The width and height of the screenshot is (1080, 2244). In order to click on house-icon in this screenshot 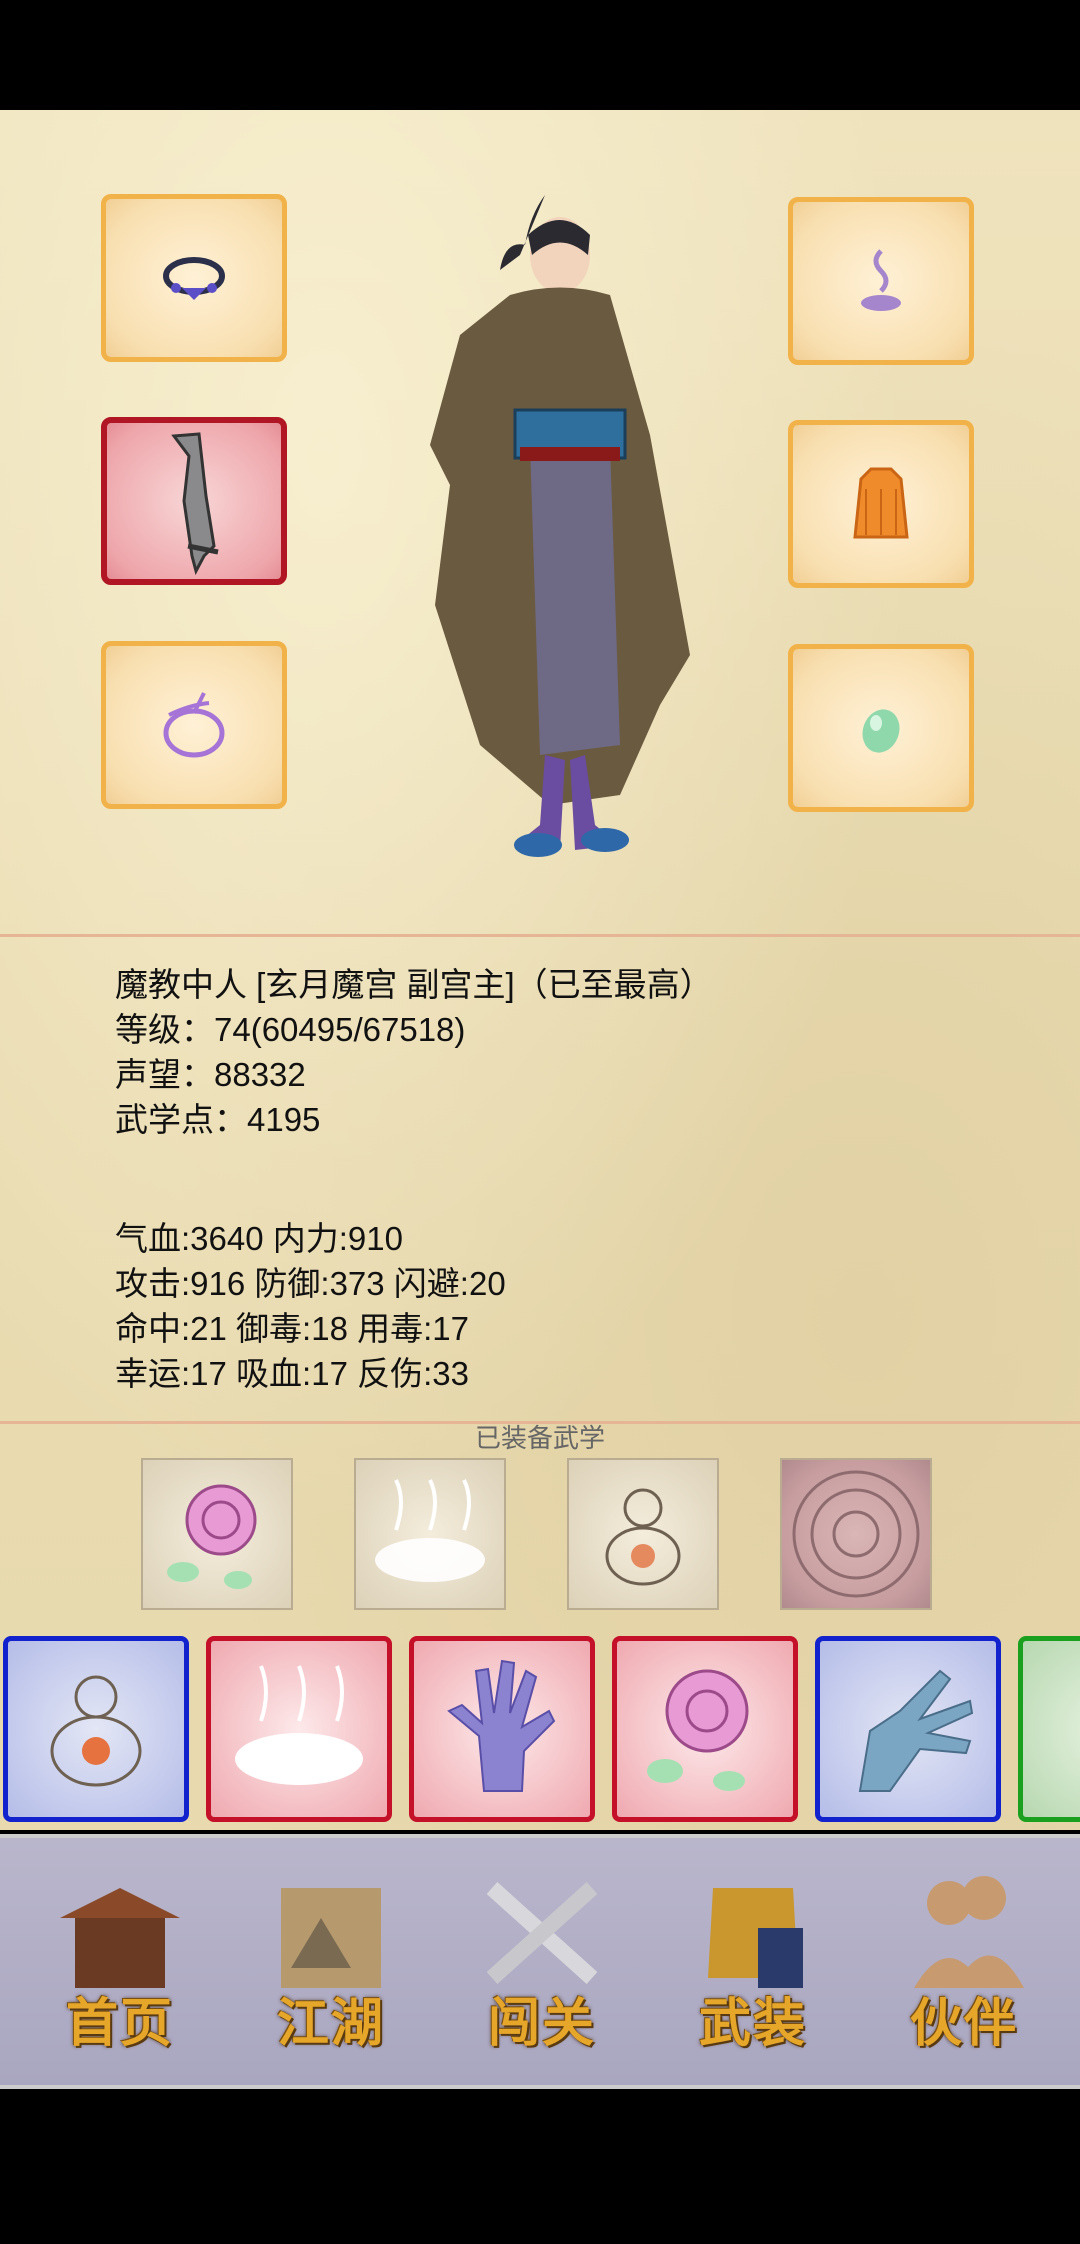, I will do `click(120, 1938)`.